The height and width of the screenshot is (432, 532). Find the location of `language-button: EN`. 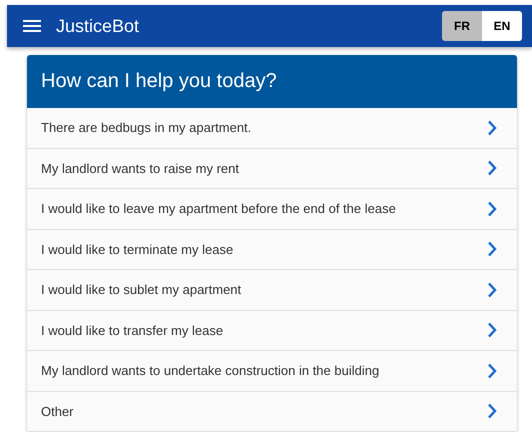

language-button: EN is located at coordinates (502, 26).